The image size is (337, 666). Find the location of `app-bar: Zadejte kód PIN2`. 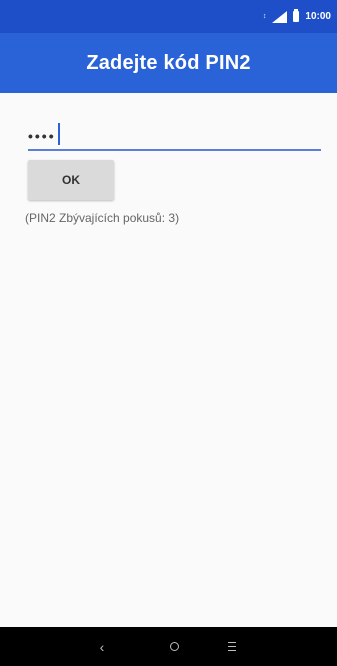

app-bar: Zadejte kód PIN2 is located at coordinates (168, 63).